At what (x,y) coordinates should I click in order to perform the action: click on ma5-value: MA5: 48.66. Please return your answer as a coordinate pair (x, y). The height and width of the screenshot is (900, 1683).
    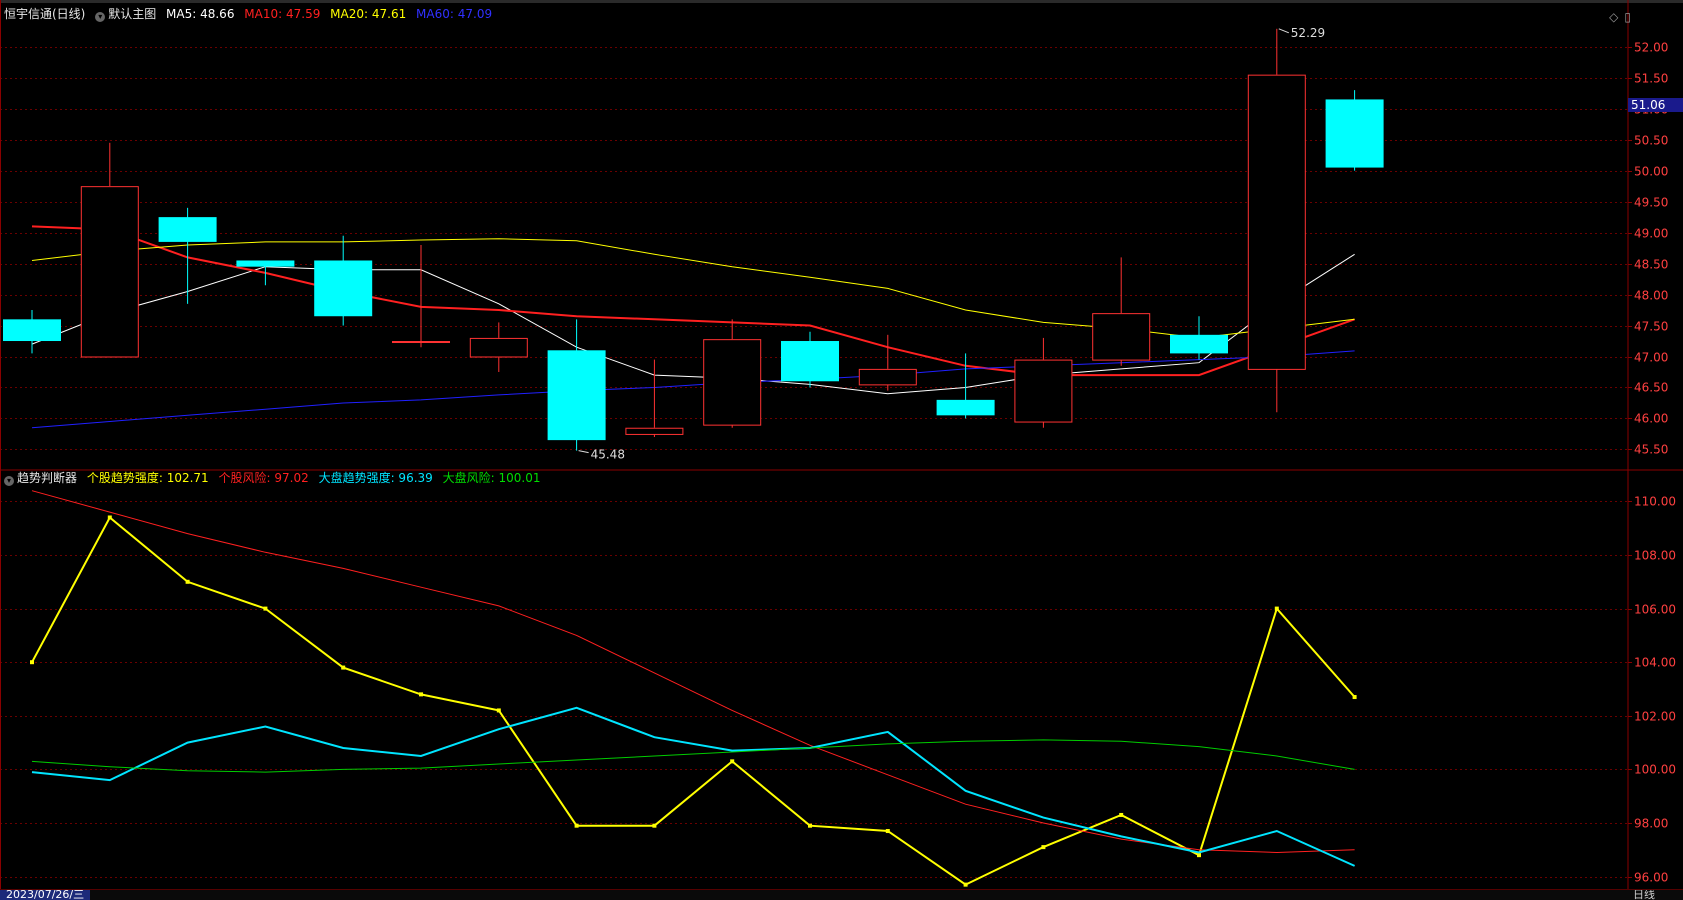
    Looking at the image, I should click on (200, 14).